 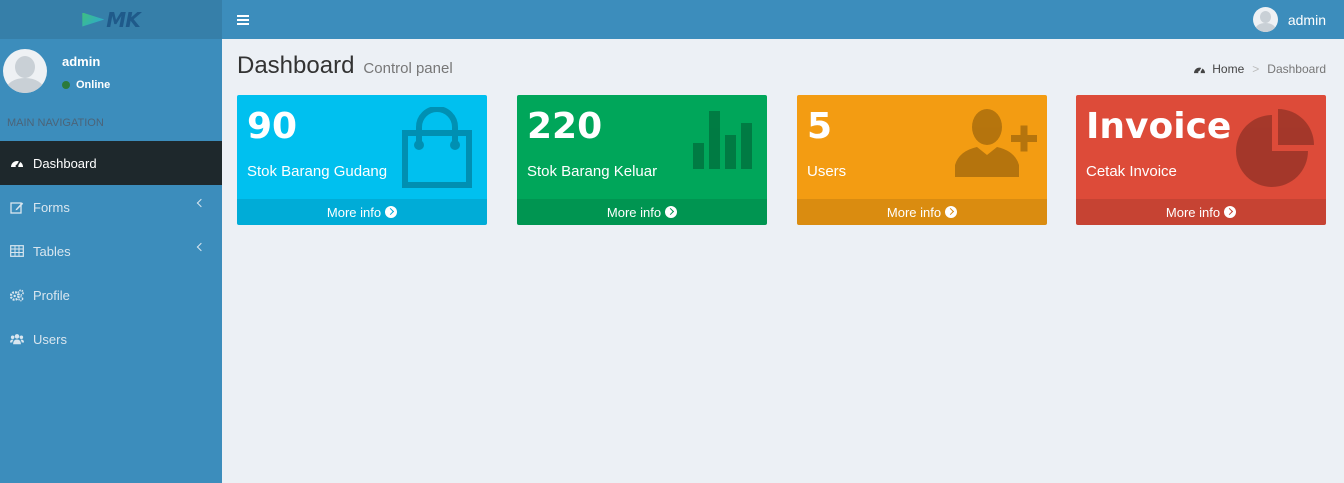 What do you see at coordinates (1275, 148) in the screenshot?
I see `pie-chart-icon` at bounding box center [1275, 148].